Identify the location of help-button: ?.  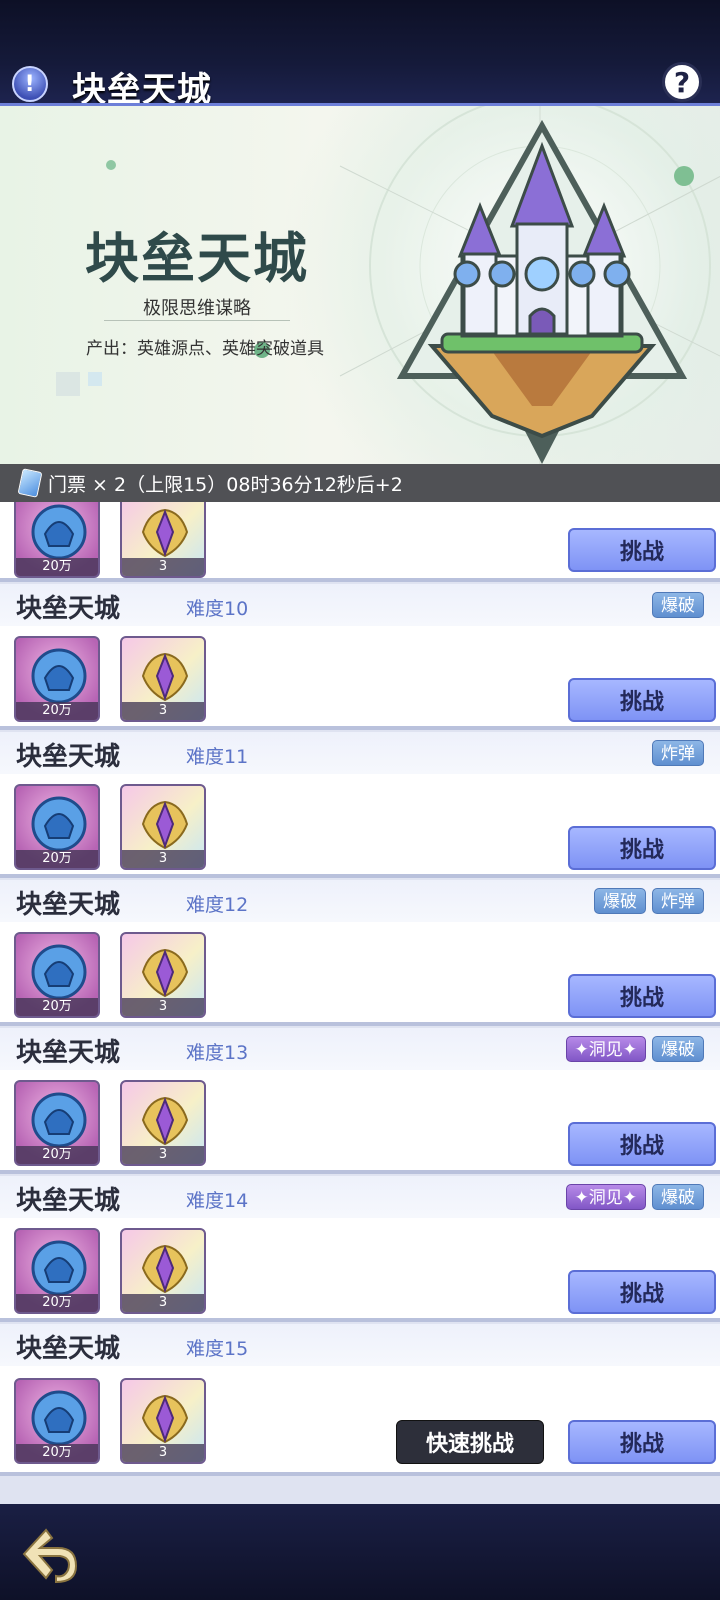
(682, 82).